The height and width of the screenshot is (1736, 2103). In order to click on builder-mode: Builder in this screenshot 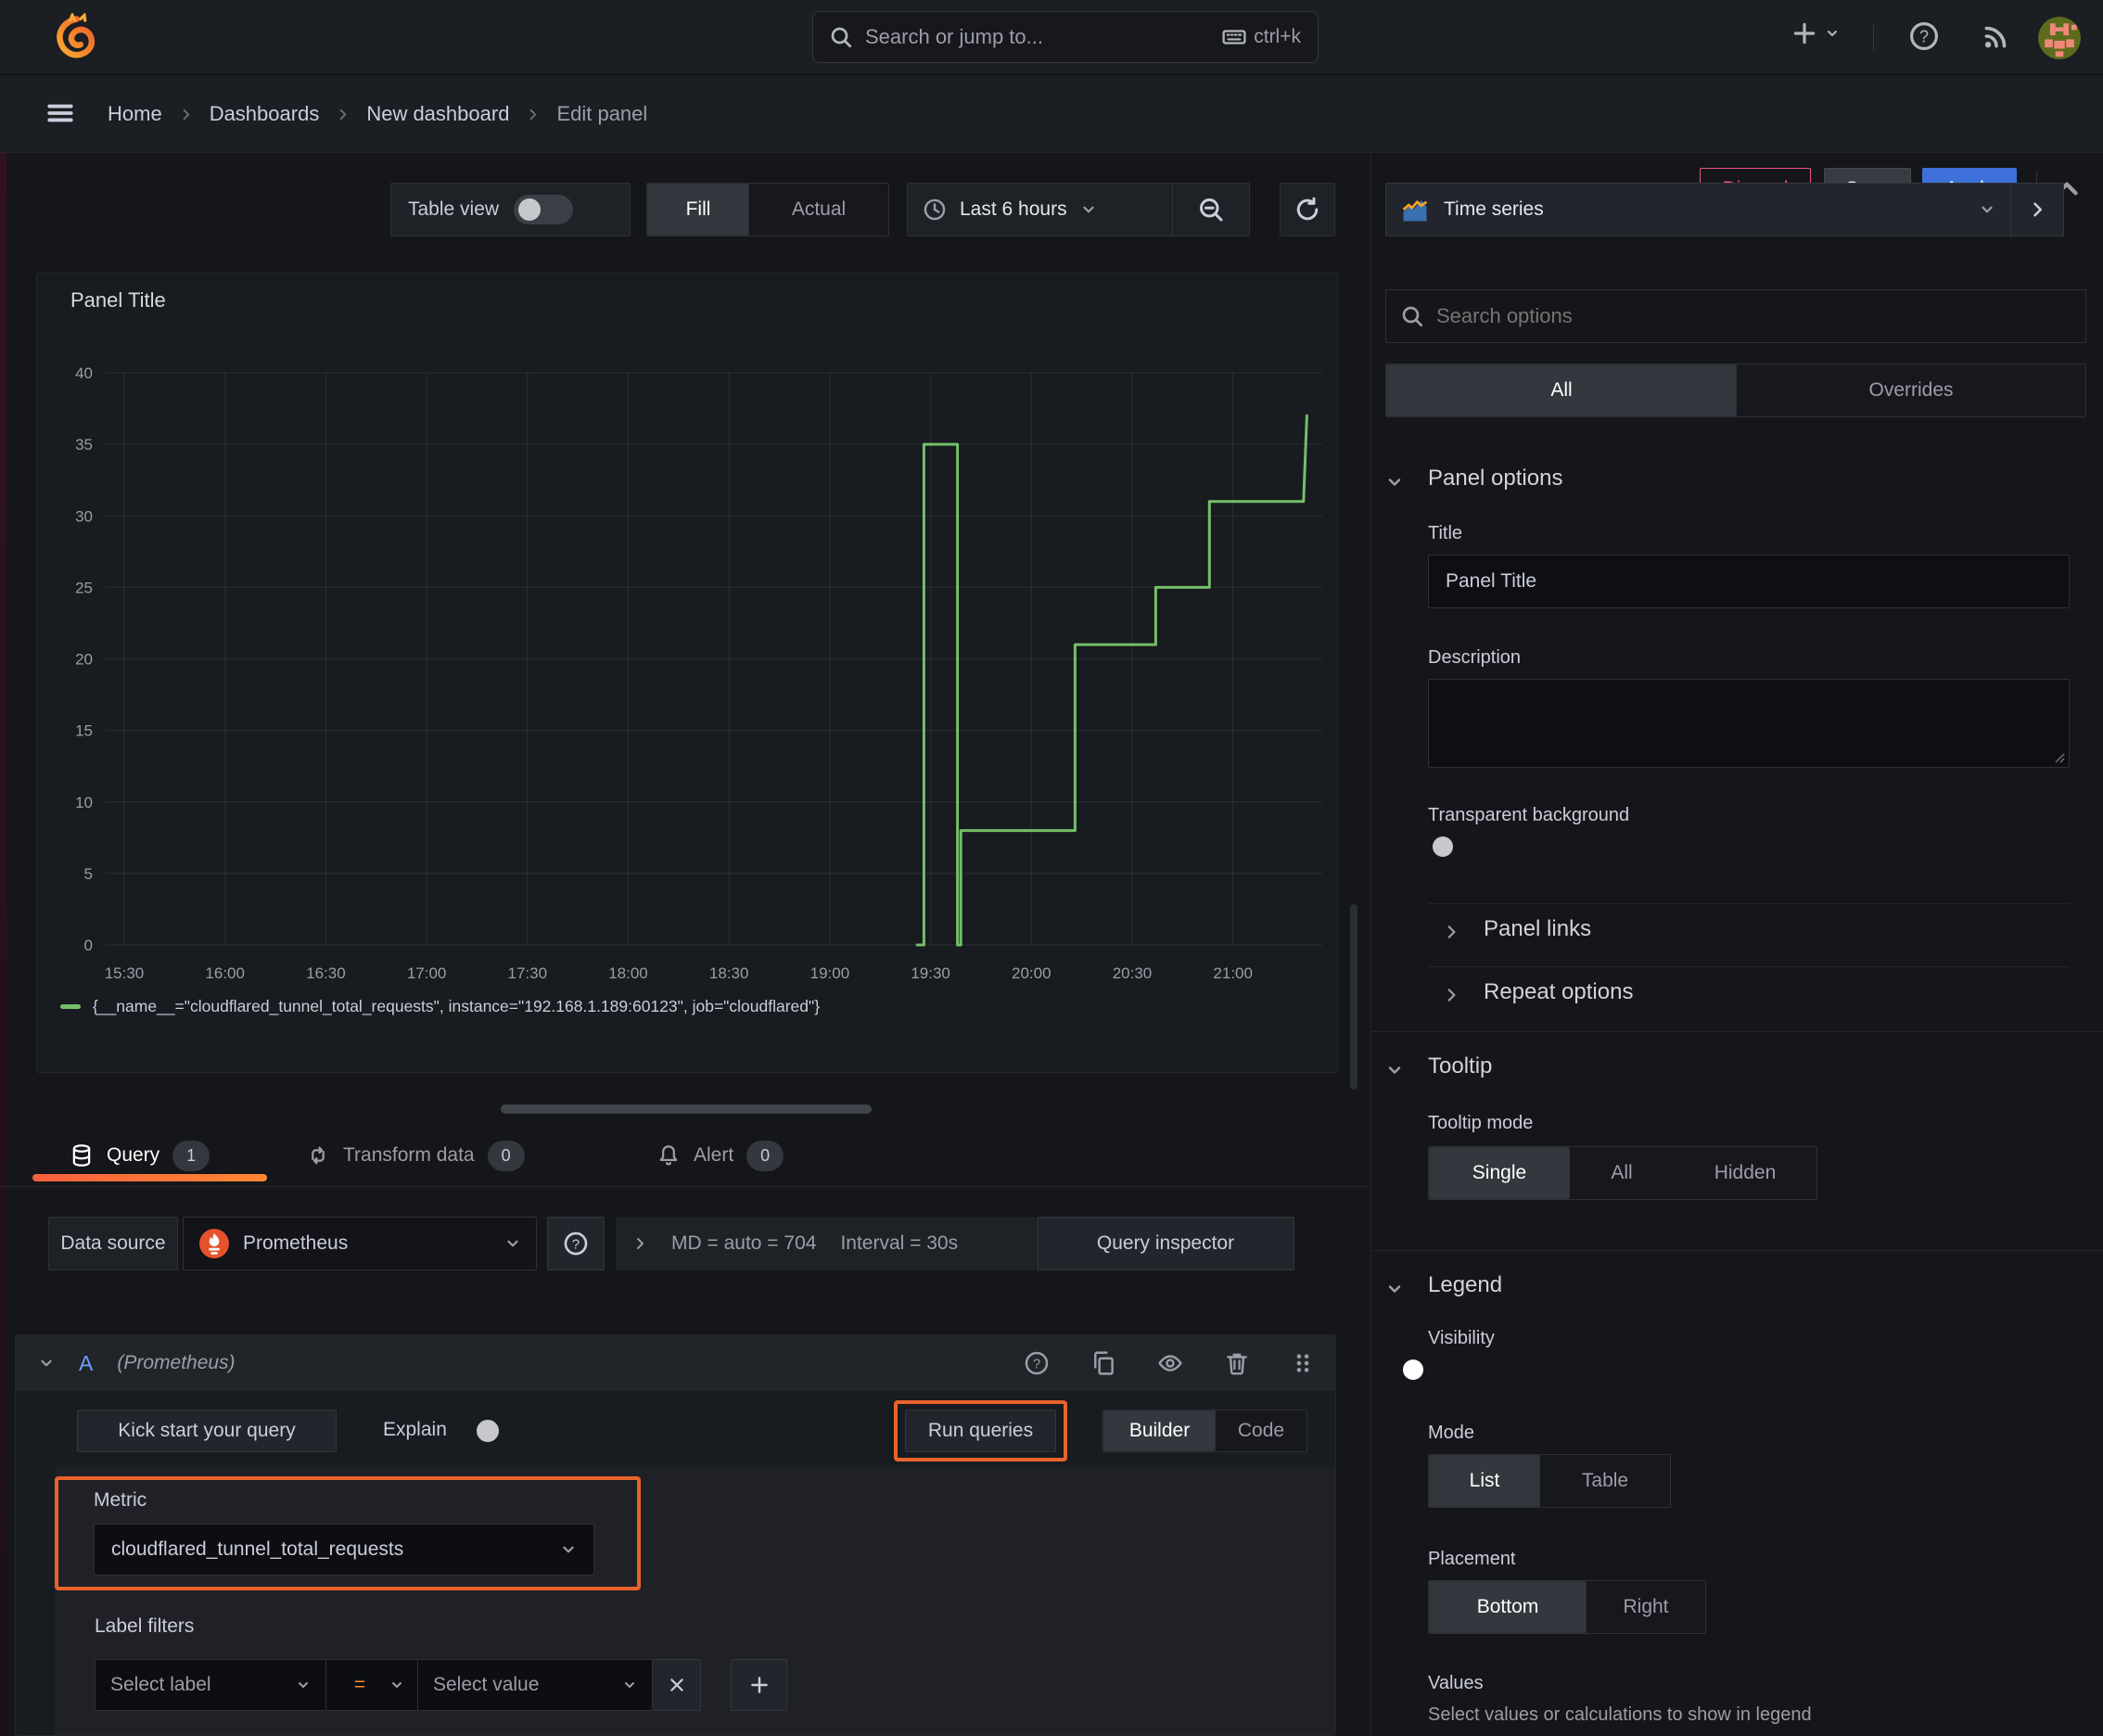, I will do `click(1159, 1431)`.